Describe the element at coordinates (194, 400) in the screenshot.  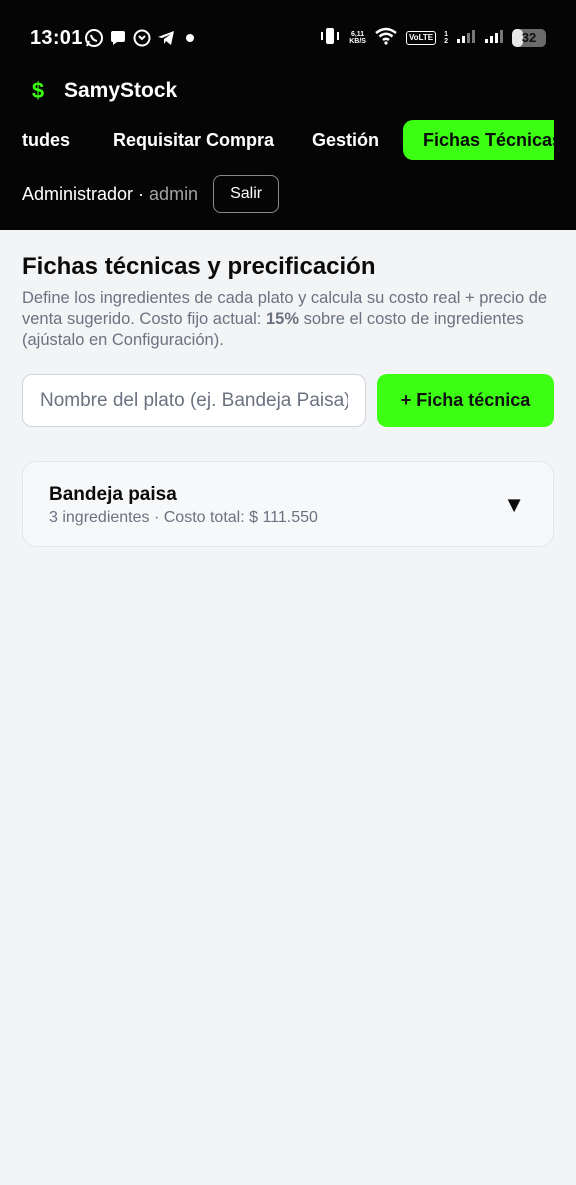
I see `dish-name-input` at that location.